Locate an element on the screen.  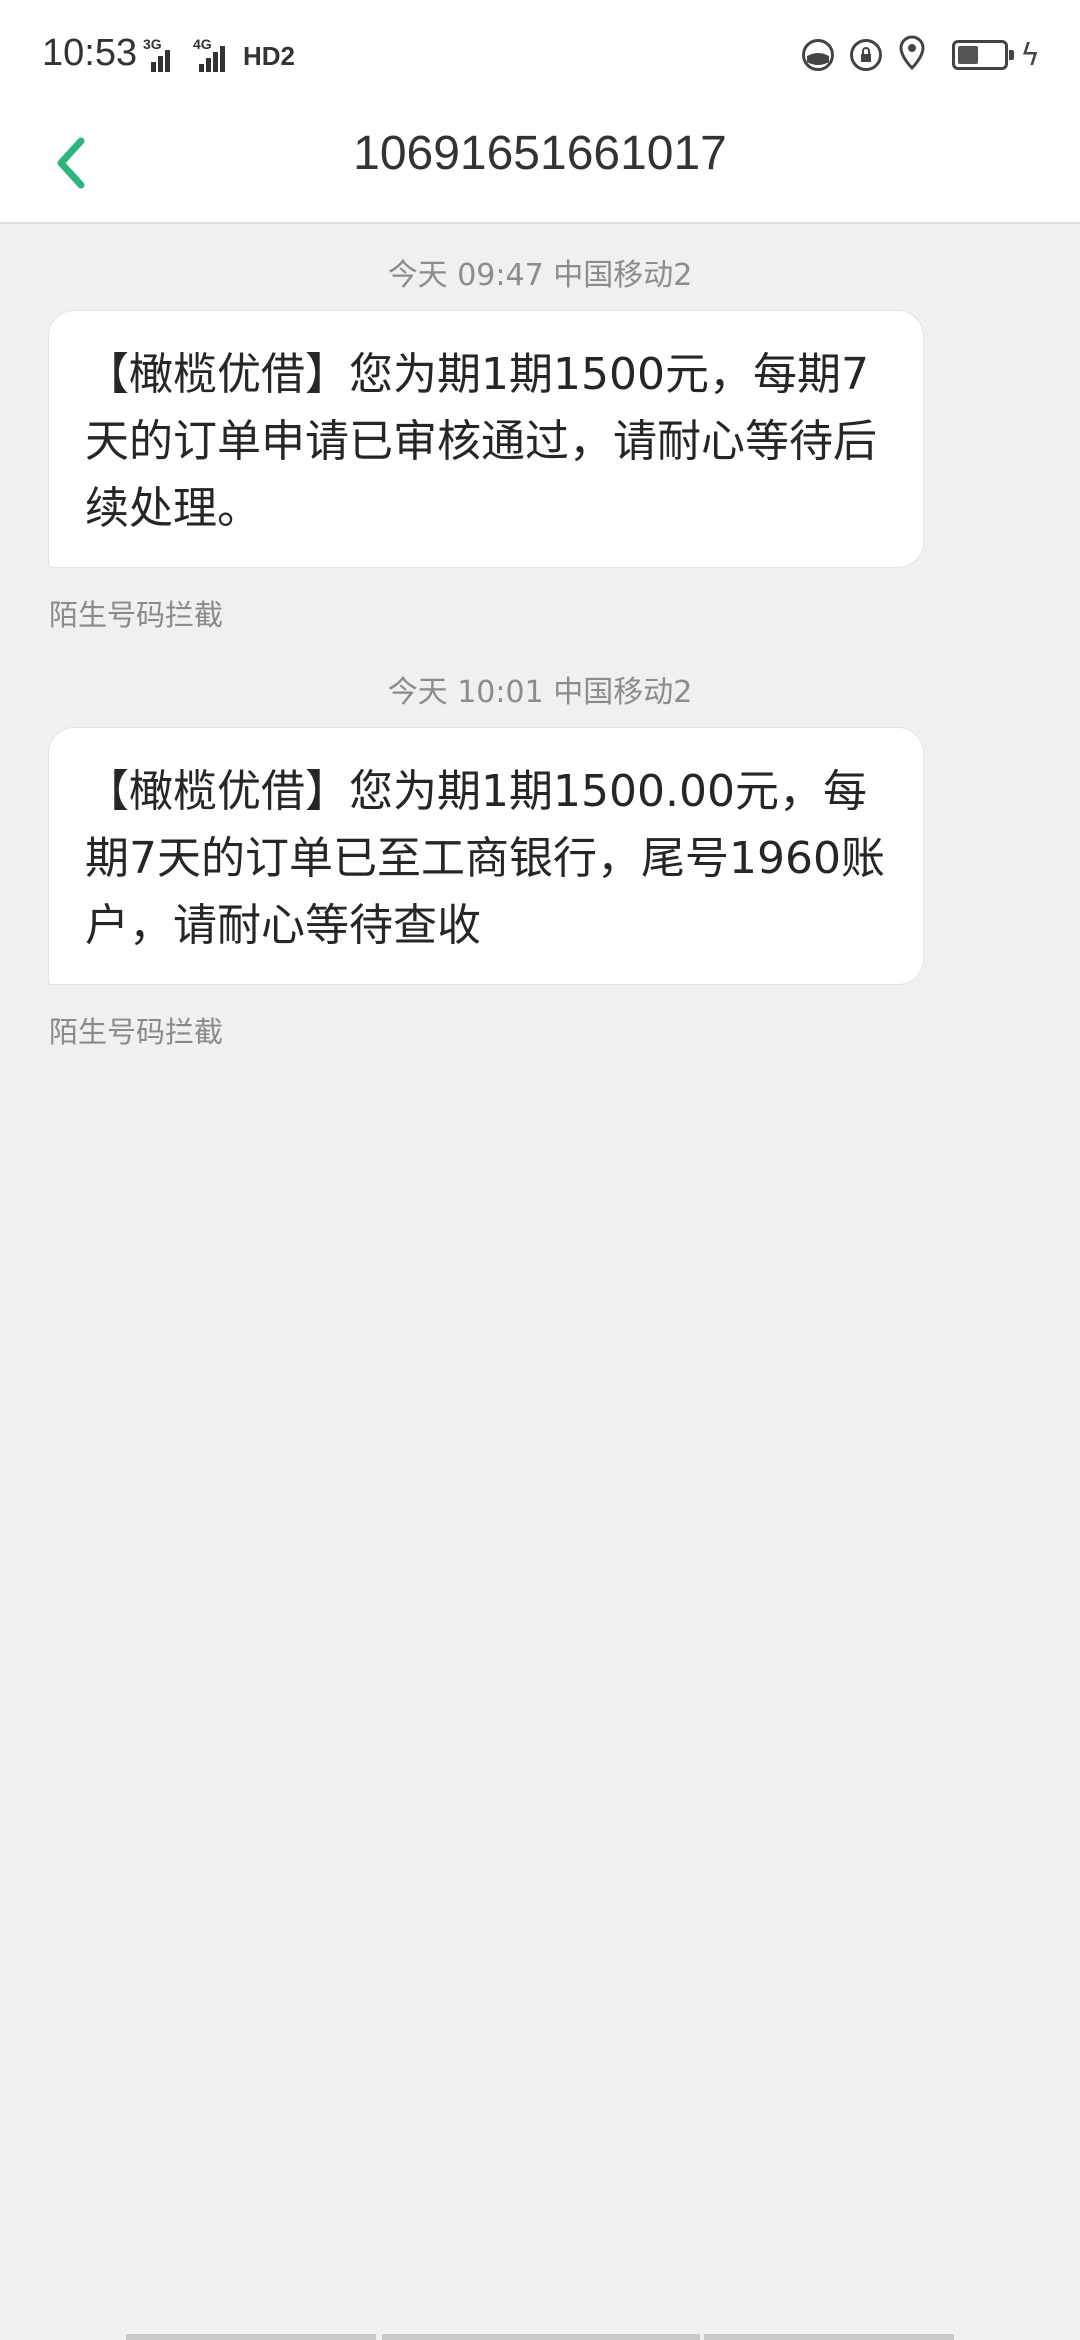
signal-indicators: 3G 4G HD2 is located at coordinates (219, 54).